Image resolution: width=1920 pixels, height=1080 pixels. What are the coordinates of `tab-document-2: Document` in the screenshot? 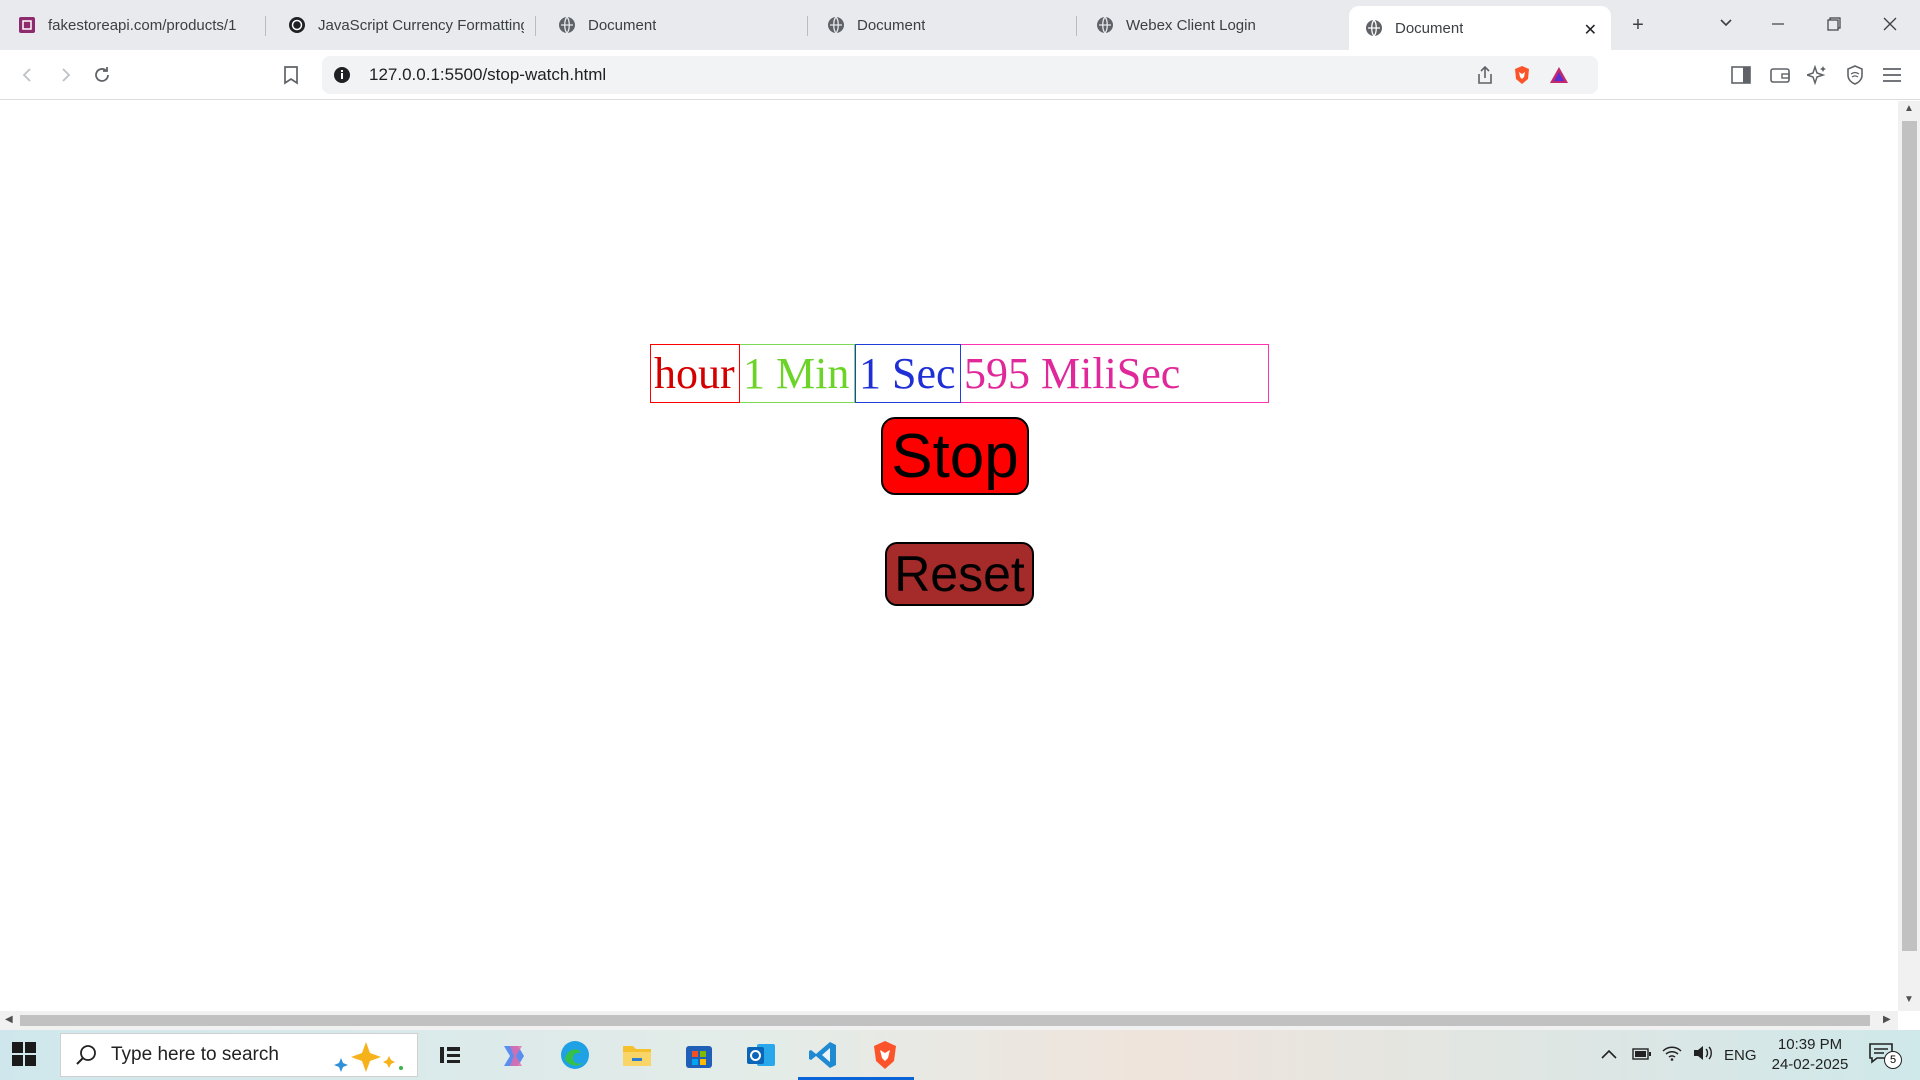 It's located at (952, 25).